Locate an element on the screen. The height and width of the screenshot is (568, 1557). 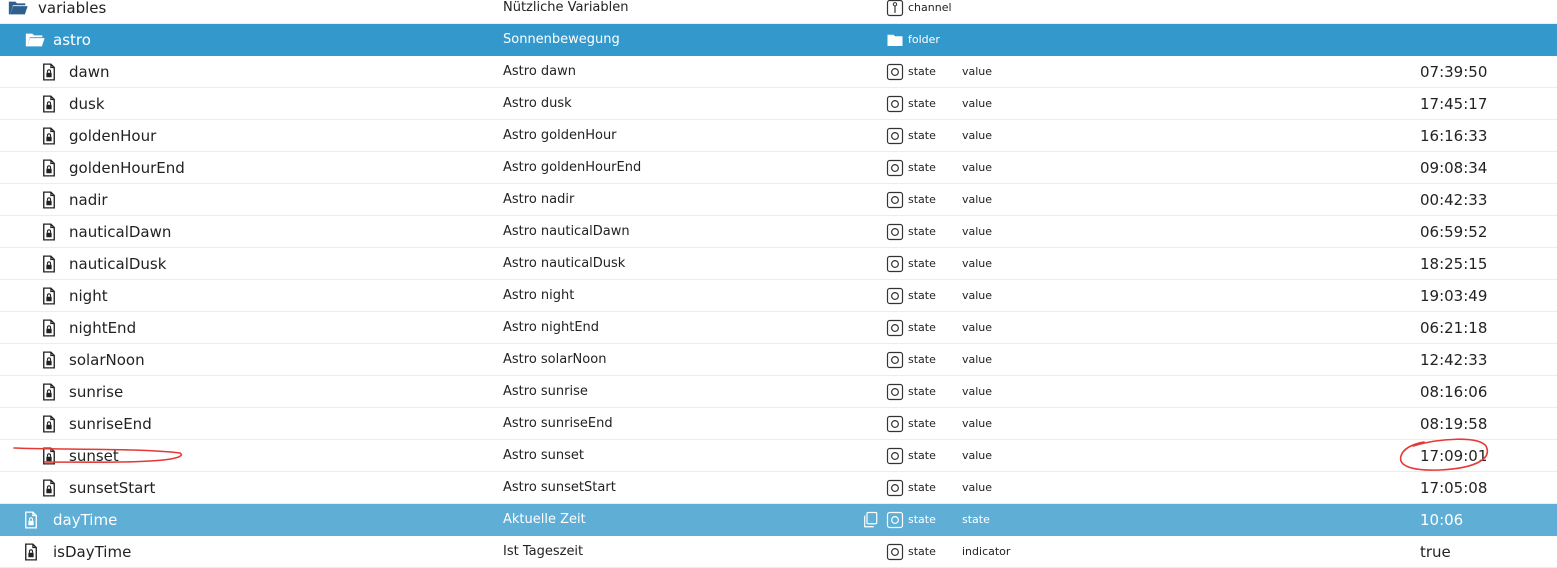
tree-row-night: night Astro night state value 19:03:49 is located at coordinates (778, 296).